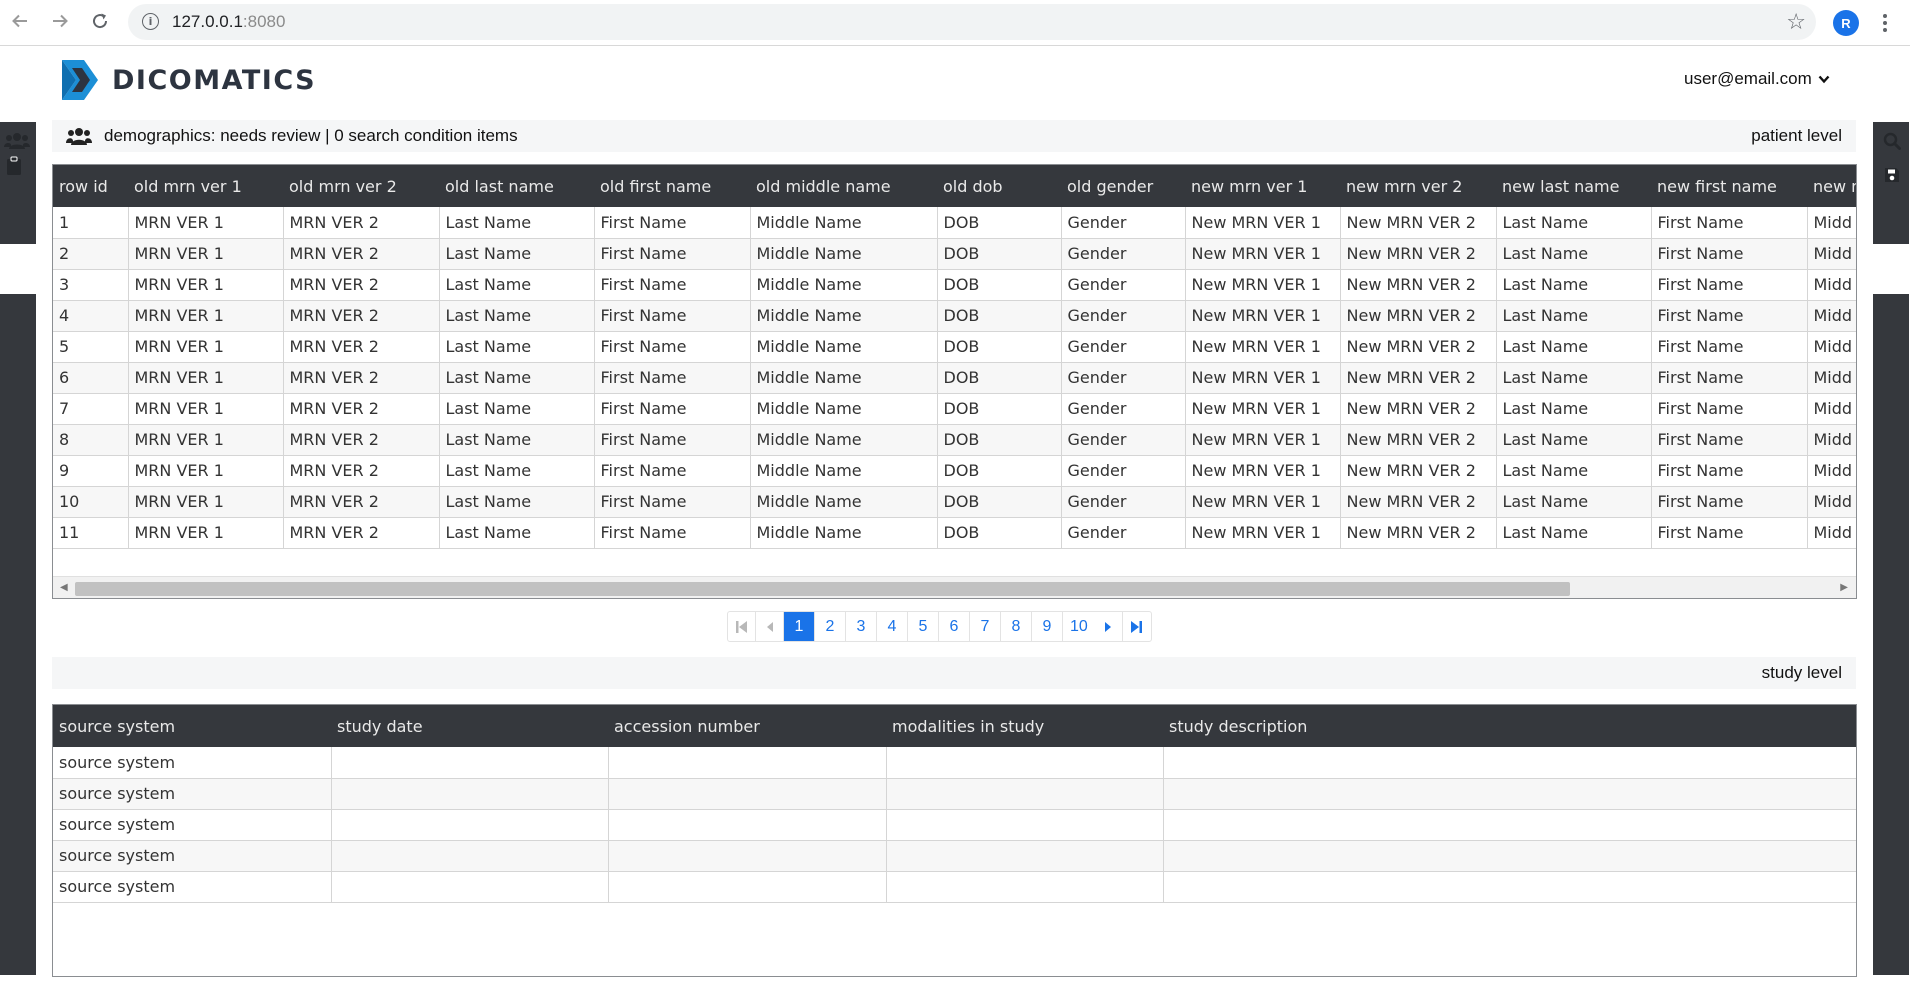  What do you see at coordinates (999, 316) in the screenshot?
I see `cell-old-dob: DOB` at bounding box center [999, 316].